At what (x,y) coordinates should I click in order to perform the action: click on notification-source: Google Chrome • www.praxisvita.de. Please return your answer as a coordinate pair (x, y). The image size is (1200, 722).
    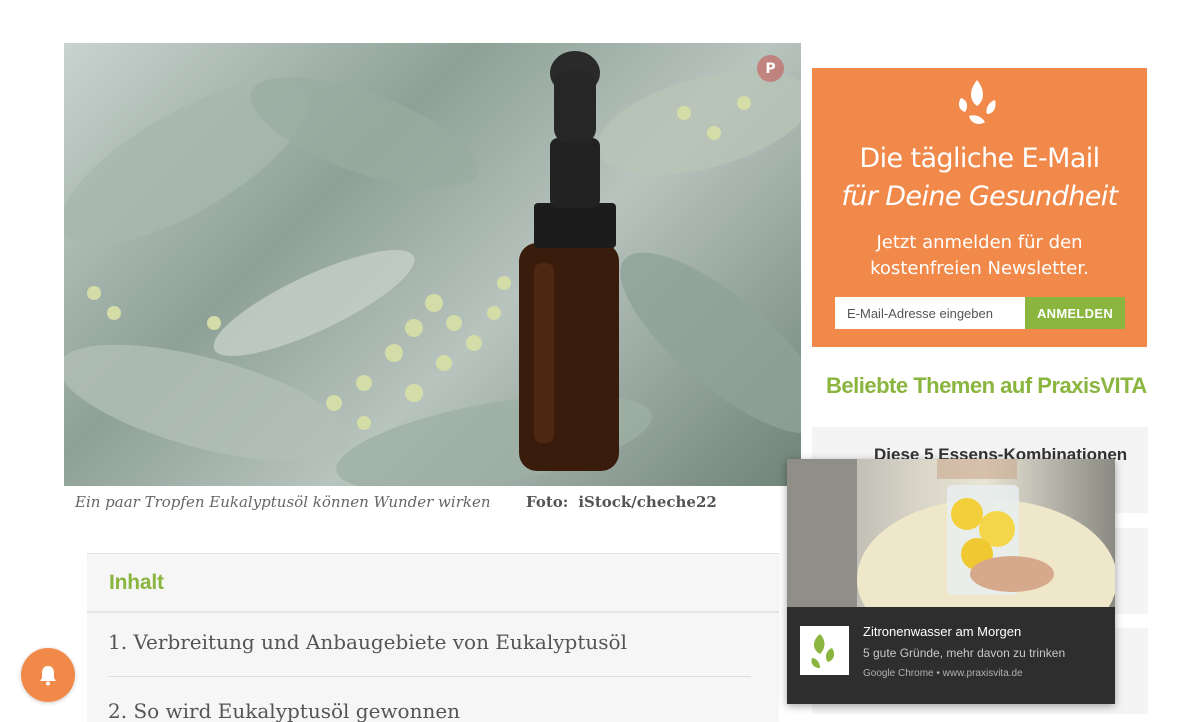
    Looking at the image, I should click on (943, 673).